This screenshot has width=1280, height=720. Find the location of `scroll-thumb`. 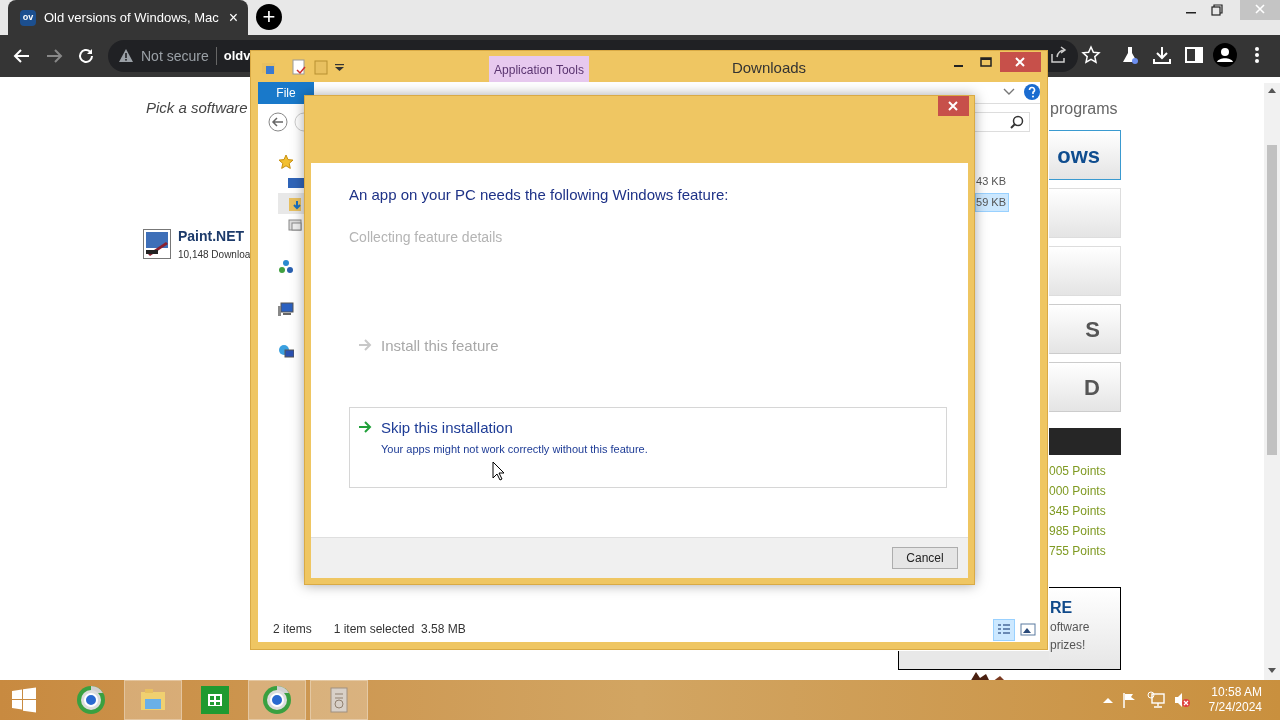

scroll-thumb is located at coordinates (1272, 300).